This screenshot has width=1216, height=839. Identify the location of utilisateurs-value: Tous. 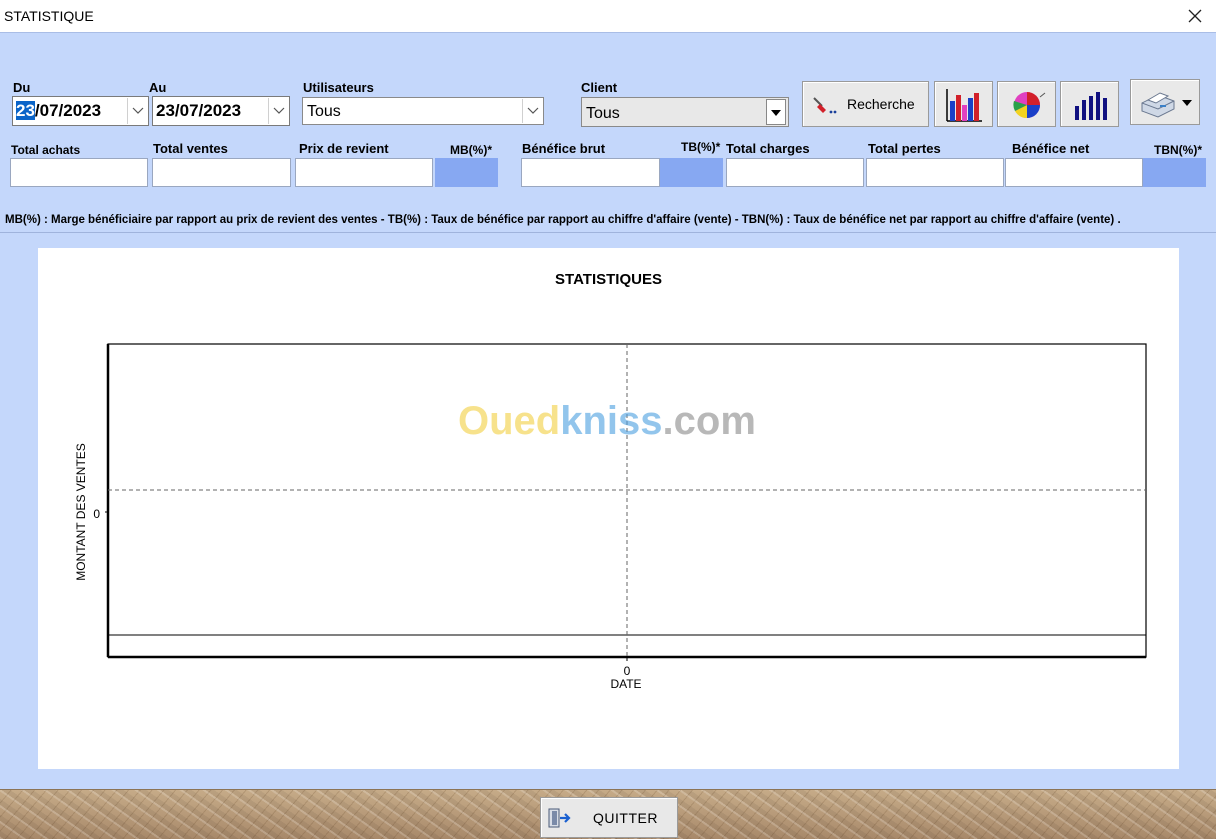
(324, 111).